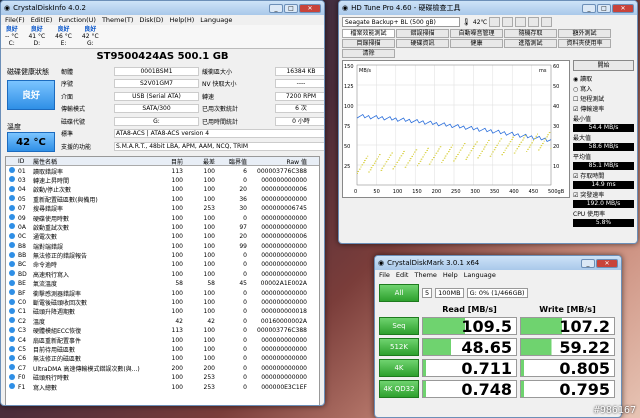  I want to click on cell: 100, so click(177, 340).